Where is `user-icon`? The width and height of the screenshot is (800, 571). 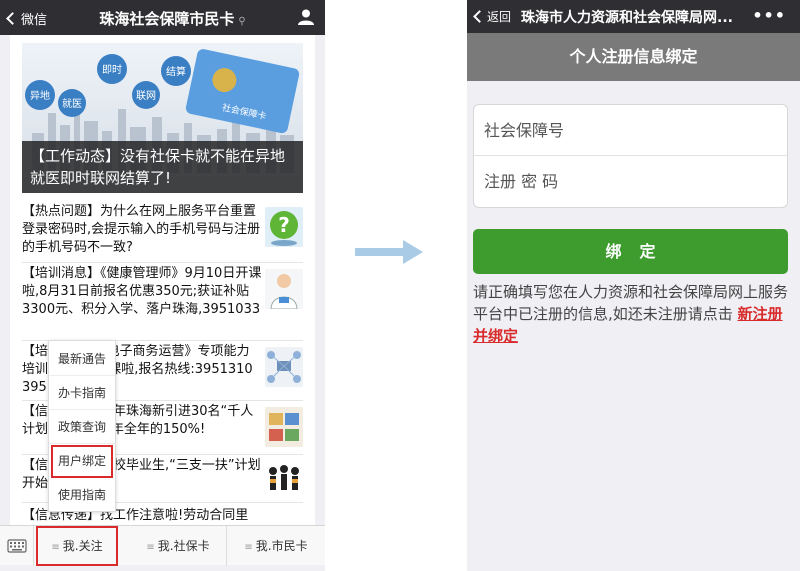
user-icon is located at coordinates (306, 17).